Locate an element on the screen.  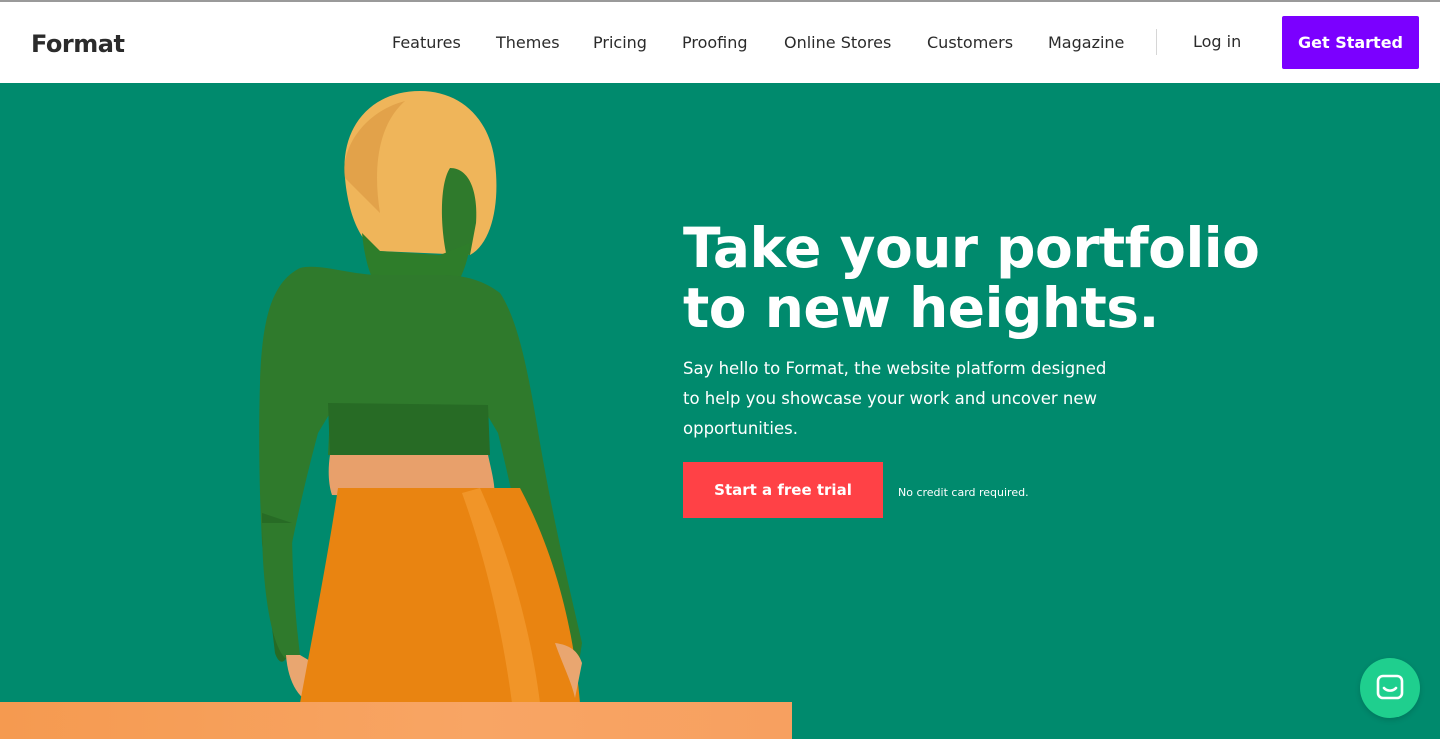
hero-headline: Take your portfolio to new heights. is located at coordinates (993, 278).